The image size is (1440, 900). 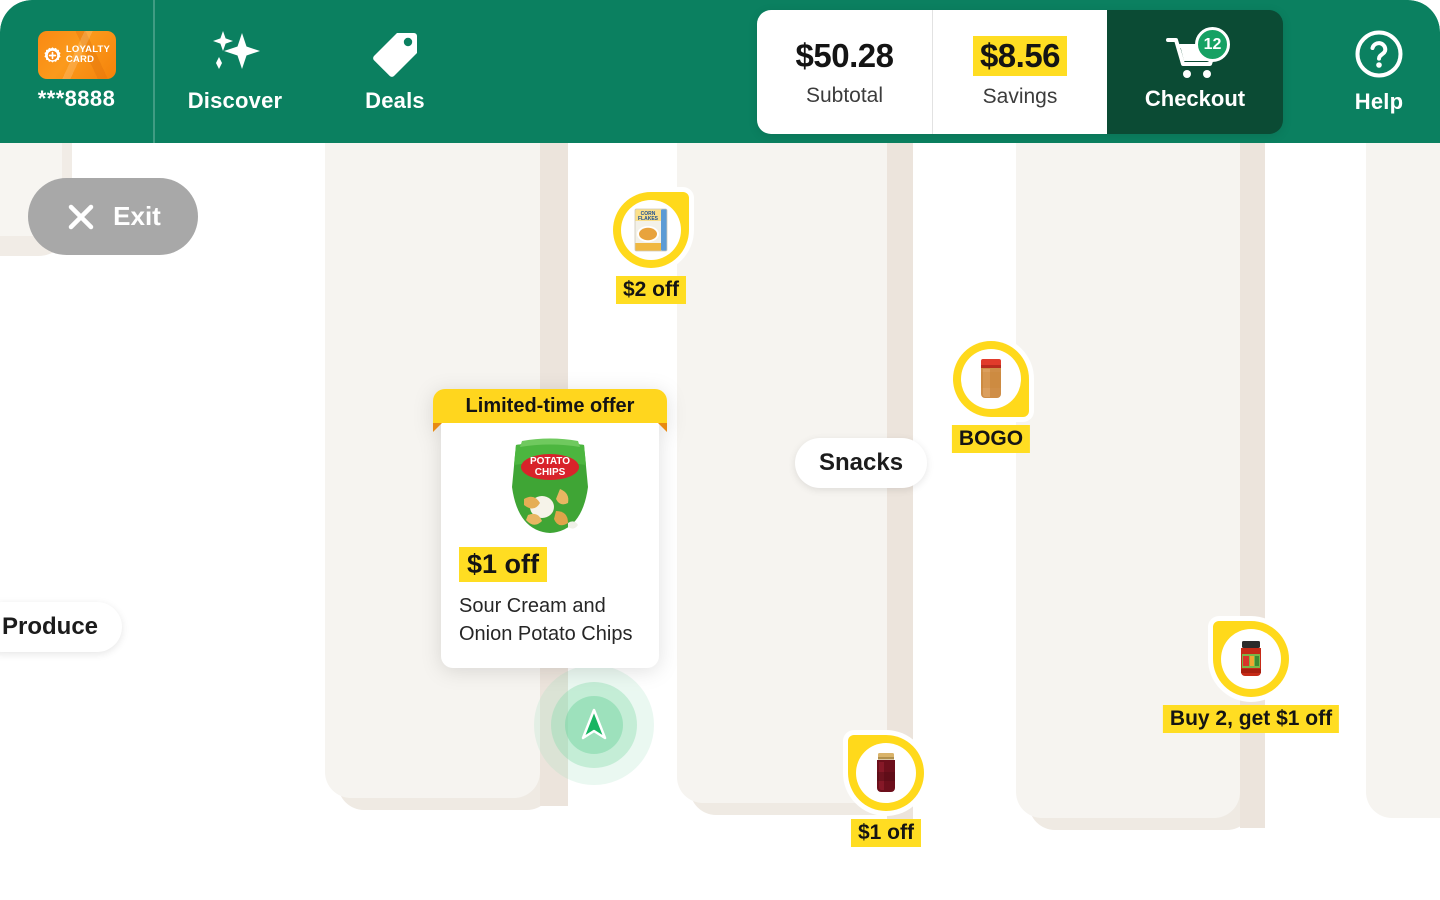 What do you see at coordinates (1195, 98) in the screenshot?
I see `checkout-label: Checkout` at bounding box center [1195, 98].